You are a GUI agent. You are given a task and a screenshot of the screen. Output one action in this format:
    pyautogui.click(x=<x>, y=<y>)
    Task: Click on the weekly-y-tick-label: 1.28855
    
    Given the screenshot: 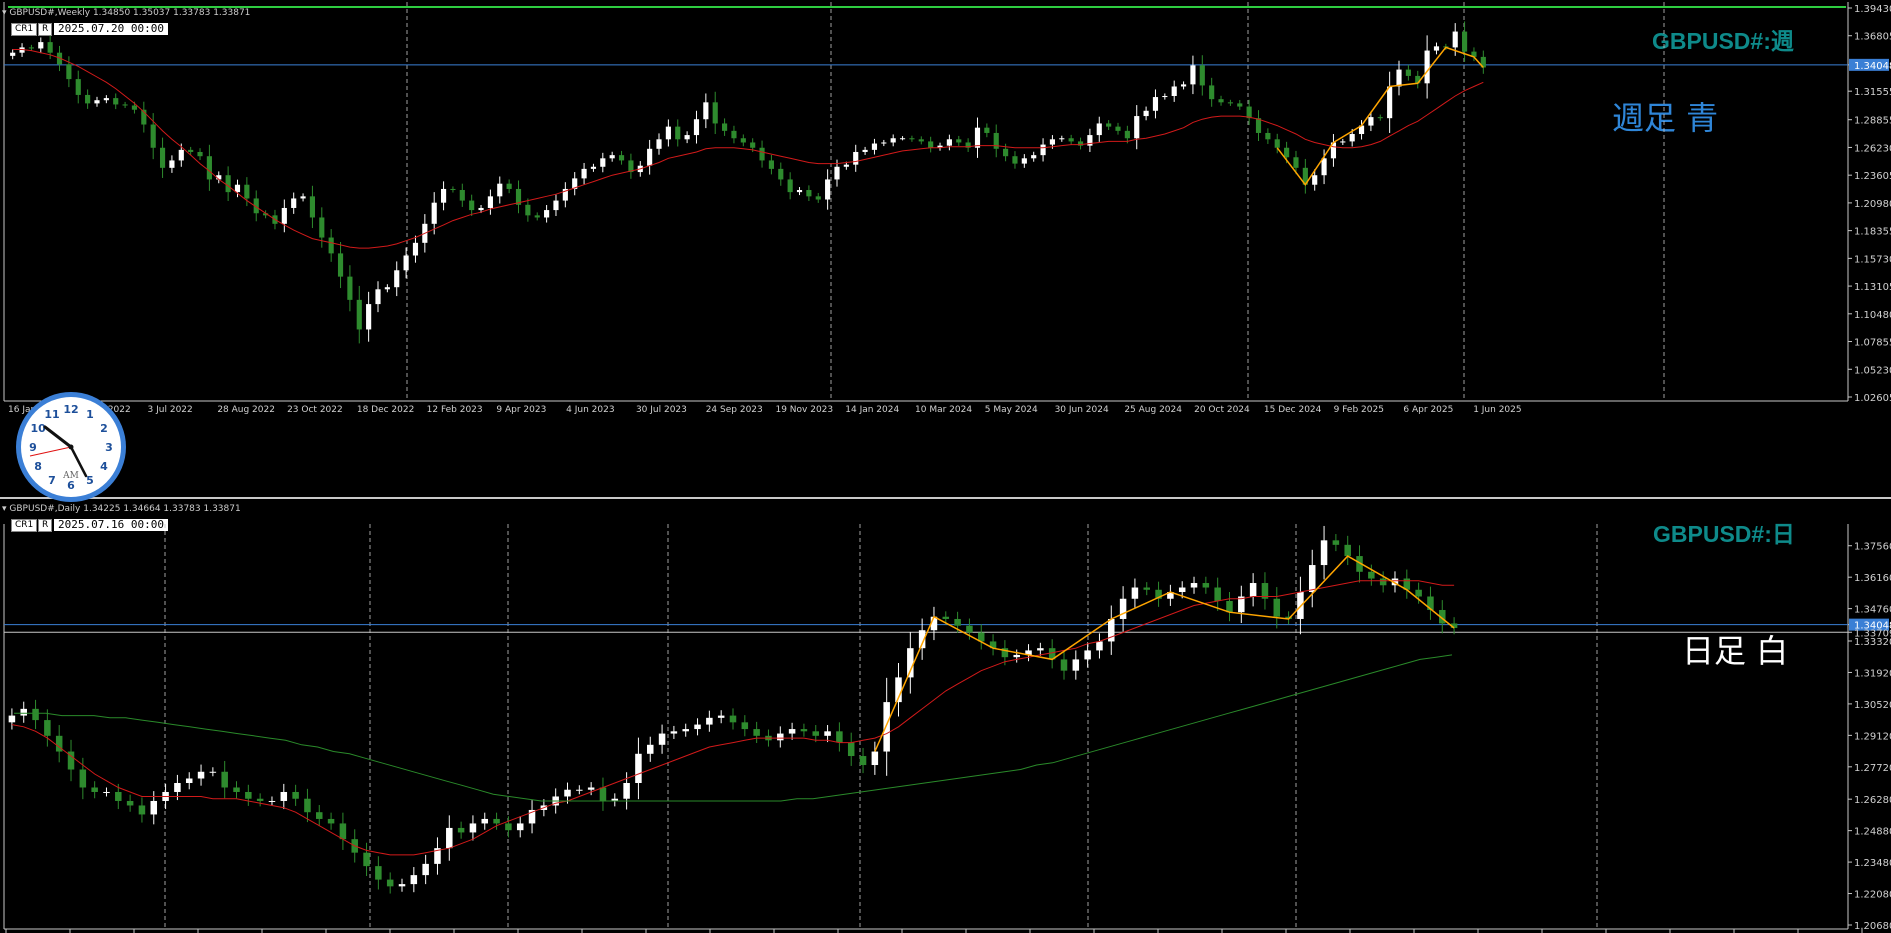 What is the action you would take?
    pyautogui.click(x=1872, y=121)
    